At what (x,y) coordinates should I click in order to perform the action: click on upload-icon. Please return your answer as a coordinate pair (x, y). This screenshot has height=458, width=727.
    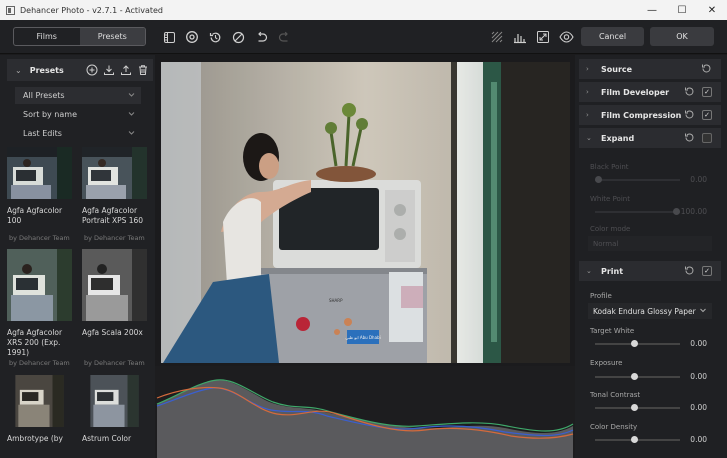
    Looking at the image, I should click on (125, 69).